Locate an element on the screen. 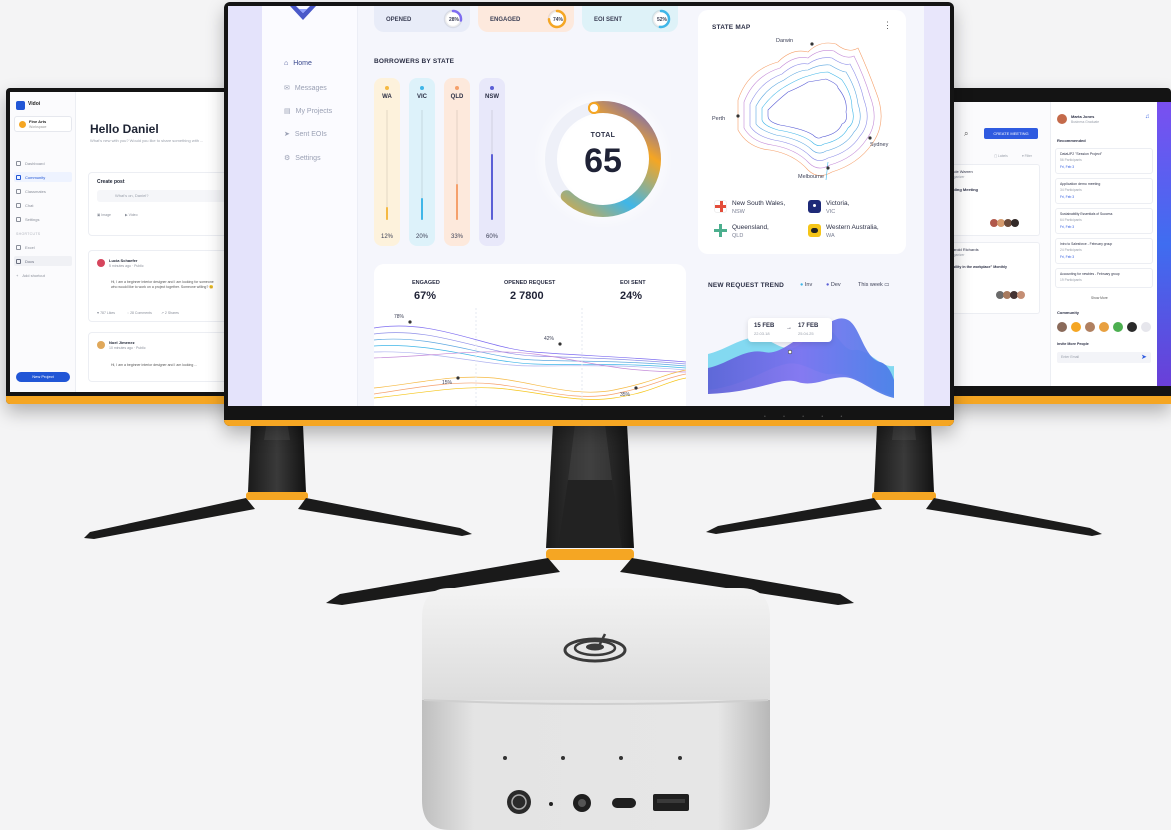  state-bar-wa: WA 12% is located at coordinates (387, 162).